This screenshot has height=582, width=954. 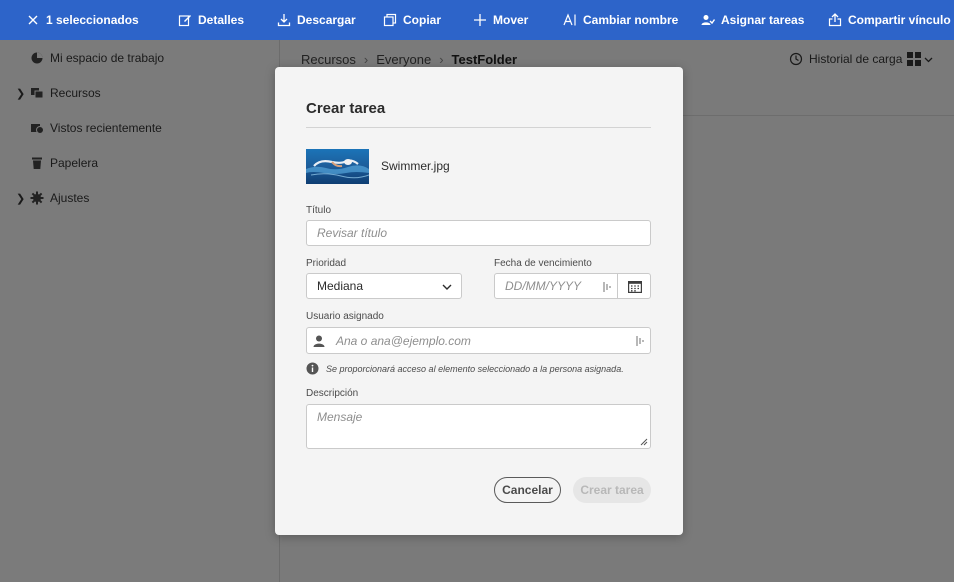 What do you see at coordinates (384, 286) in the screenshot?
I see `priority-select: Mediana` at bounding box center [384, 286].